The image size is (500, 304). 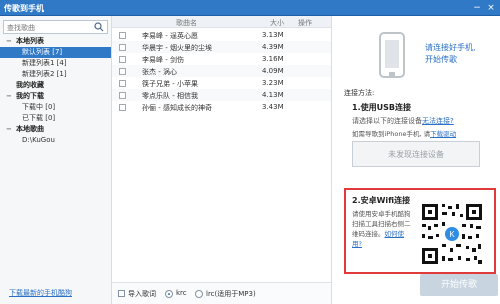 I want to click on search-placeholder: 查找歌曲, so click(x=21, y=28).